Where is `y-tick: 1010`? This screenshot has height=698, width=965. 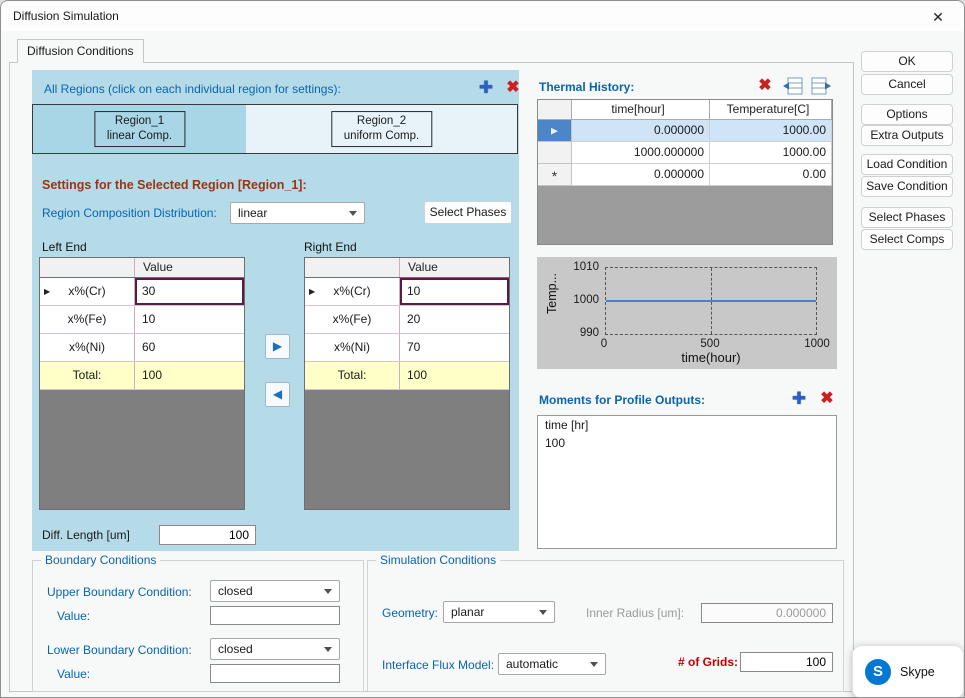
y-tick: 1010 is located at coordinates (586, 267).